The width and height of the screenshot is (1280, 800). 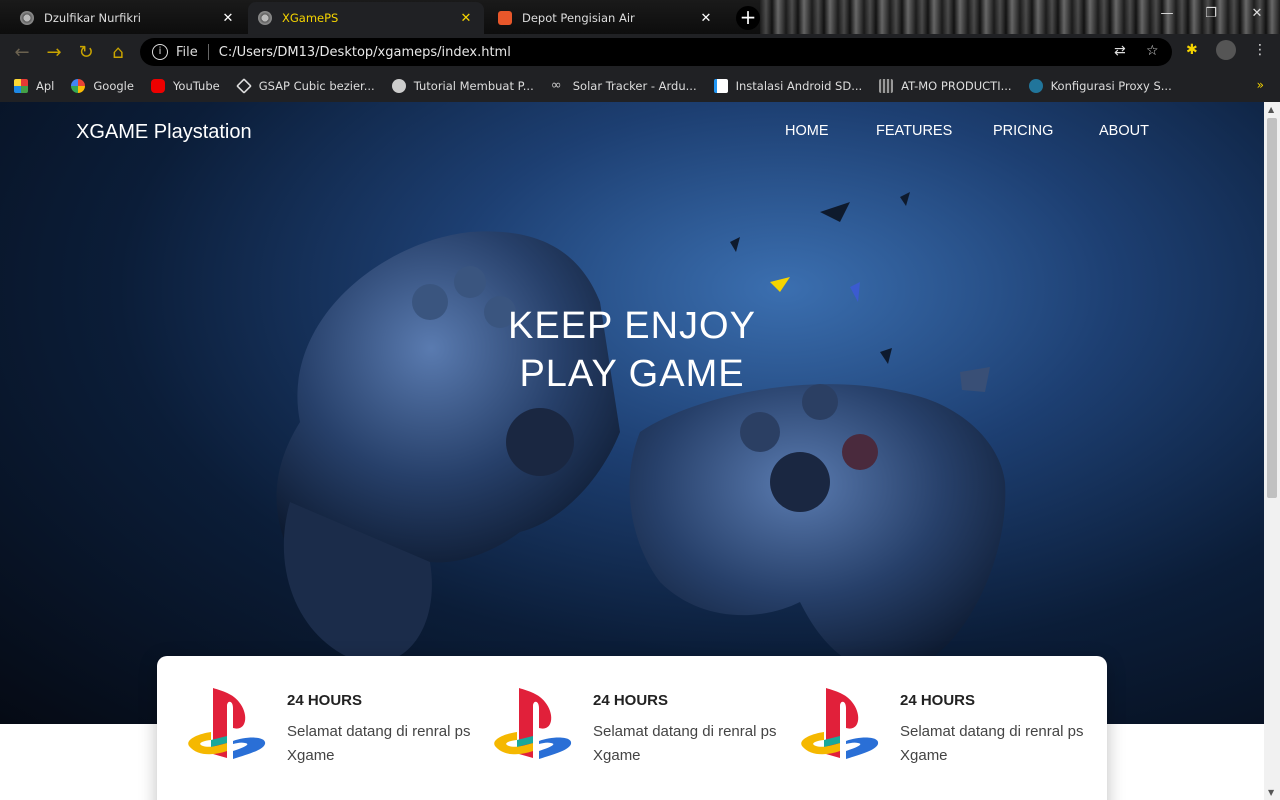 I want to click on new-tab-button: +, so click(x=748, y=18).